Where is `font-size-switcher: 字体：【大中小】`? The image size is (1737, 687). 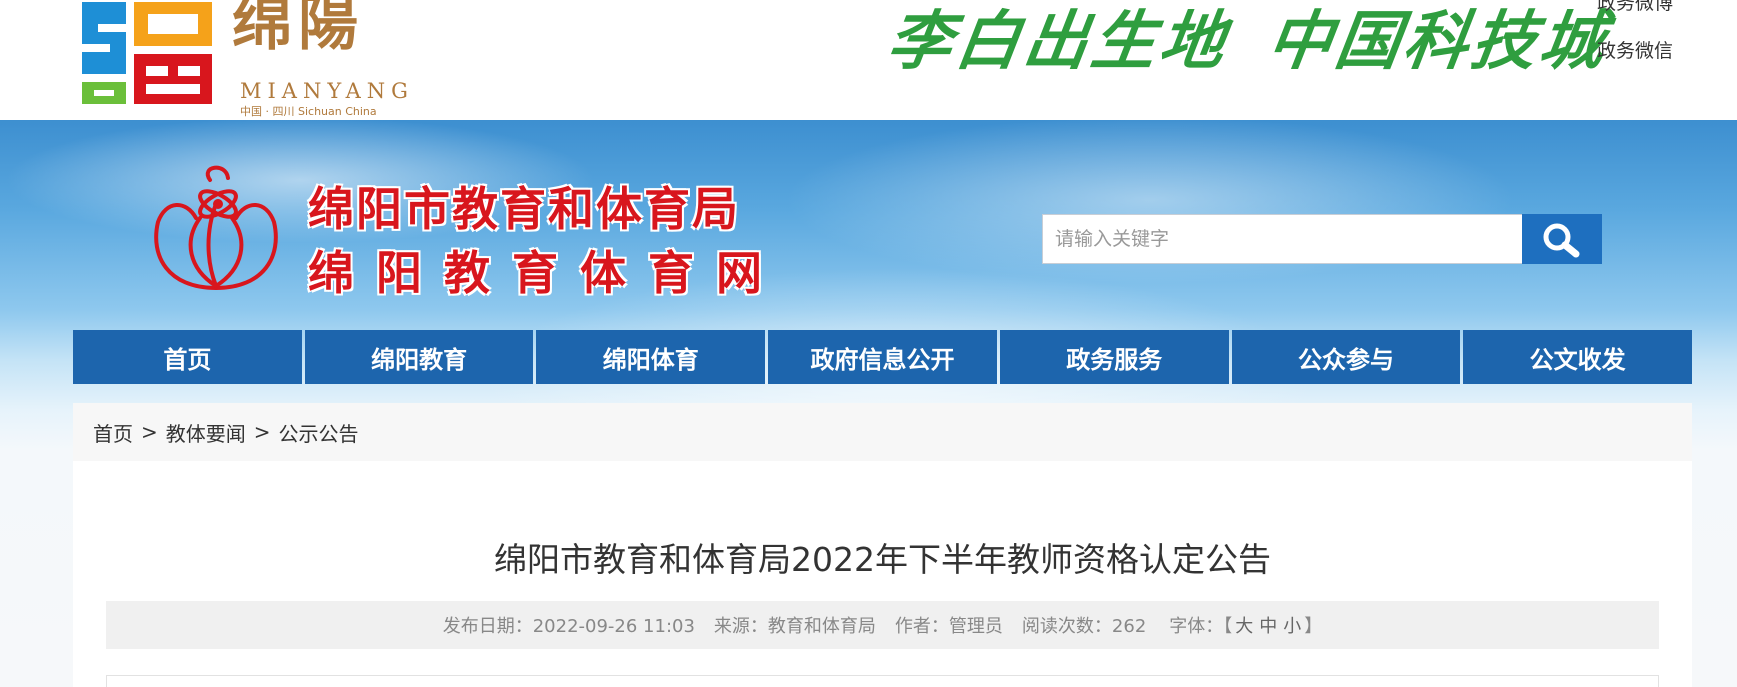 font-size-switcher: 字体：【大中小】 is located at coordinates (1245, 625).